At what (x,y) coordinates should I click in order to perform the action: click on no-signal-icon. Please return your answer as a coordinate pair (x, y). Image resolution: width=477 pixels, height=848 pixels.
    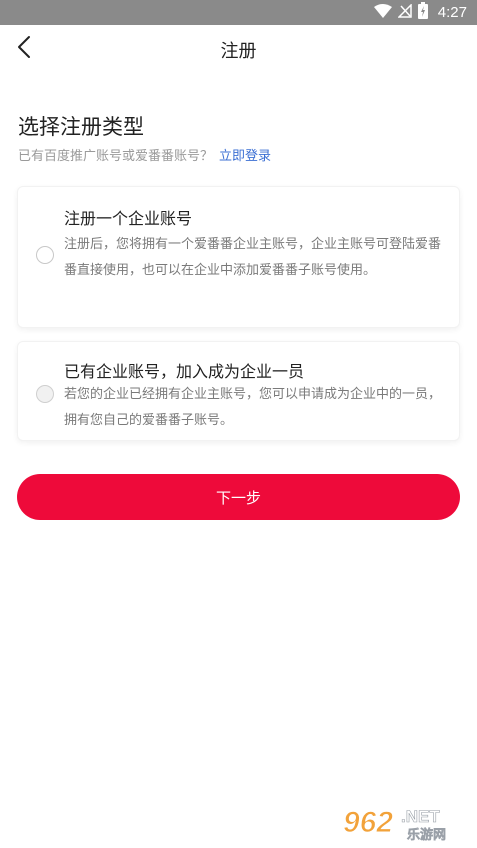
    Looking at the image, I should click on (404, 12).